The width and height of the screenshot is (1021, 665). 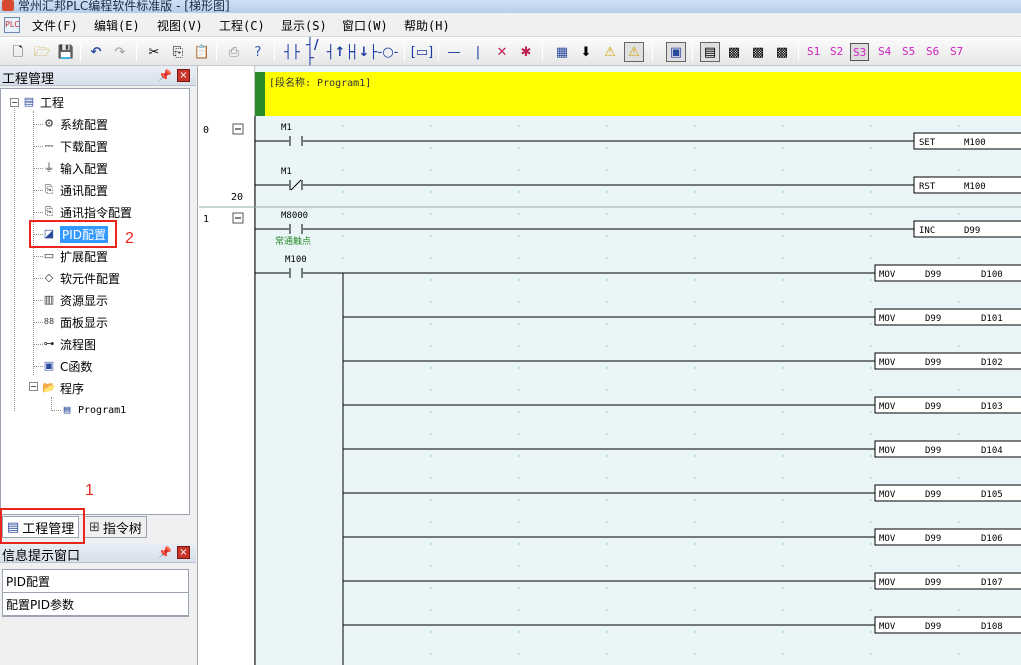 What do you see at coordinates (237, 197) in the screenshot?
I see `step-number-20: 20` at bounding box center [237, 197].